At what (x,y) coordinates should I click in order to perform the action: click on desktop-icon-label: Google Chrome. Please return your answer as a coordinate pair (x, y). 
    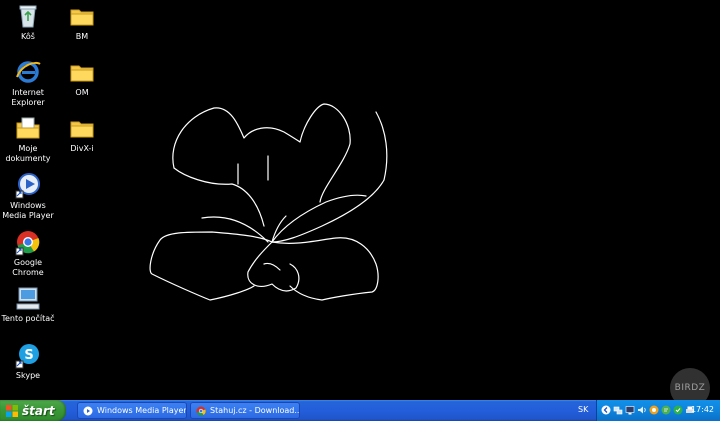
    Looking at the image, I should click on (28, 267).